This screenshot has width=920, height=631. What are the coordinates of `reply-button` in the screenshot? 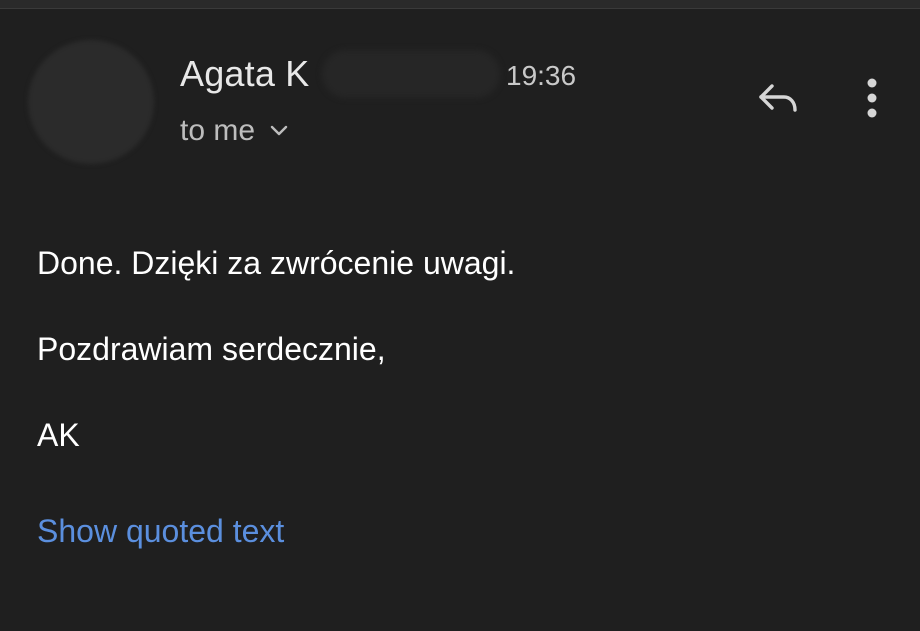 It's located at (778, 100).